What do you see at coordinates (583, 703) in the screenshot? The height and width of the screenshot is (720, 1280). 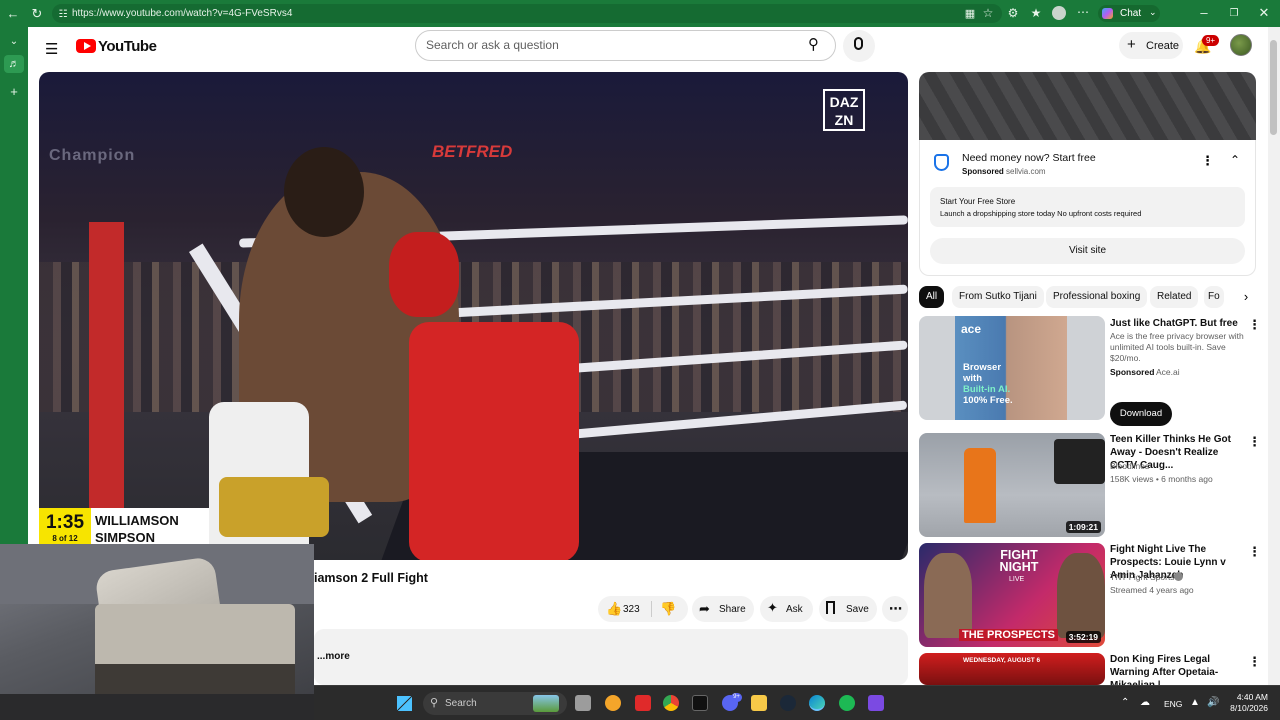 I see `task-view-icon` at bounding box center [583, 703].